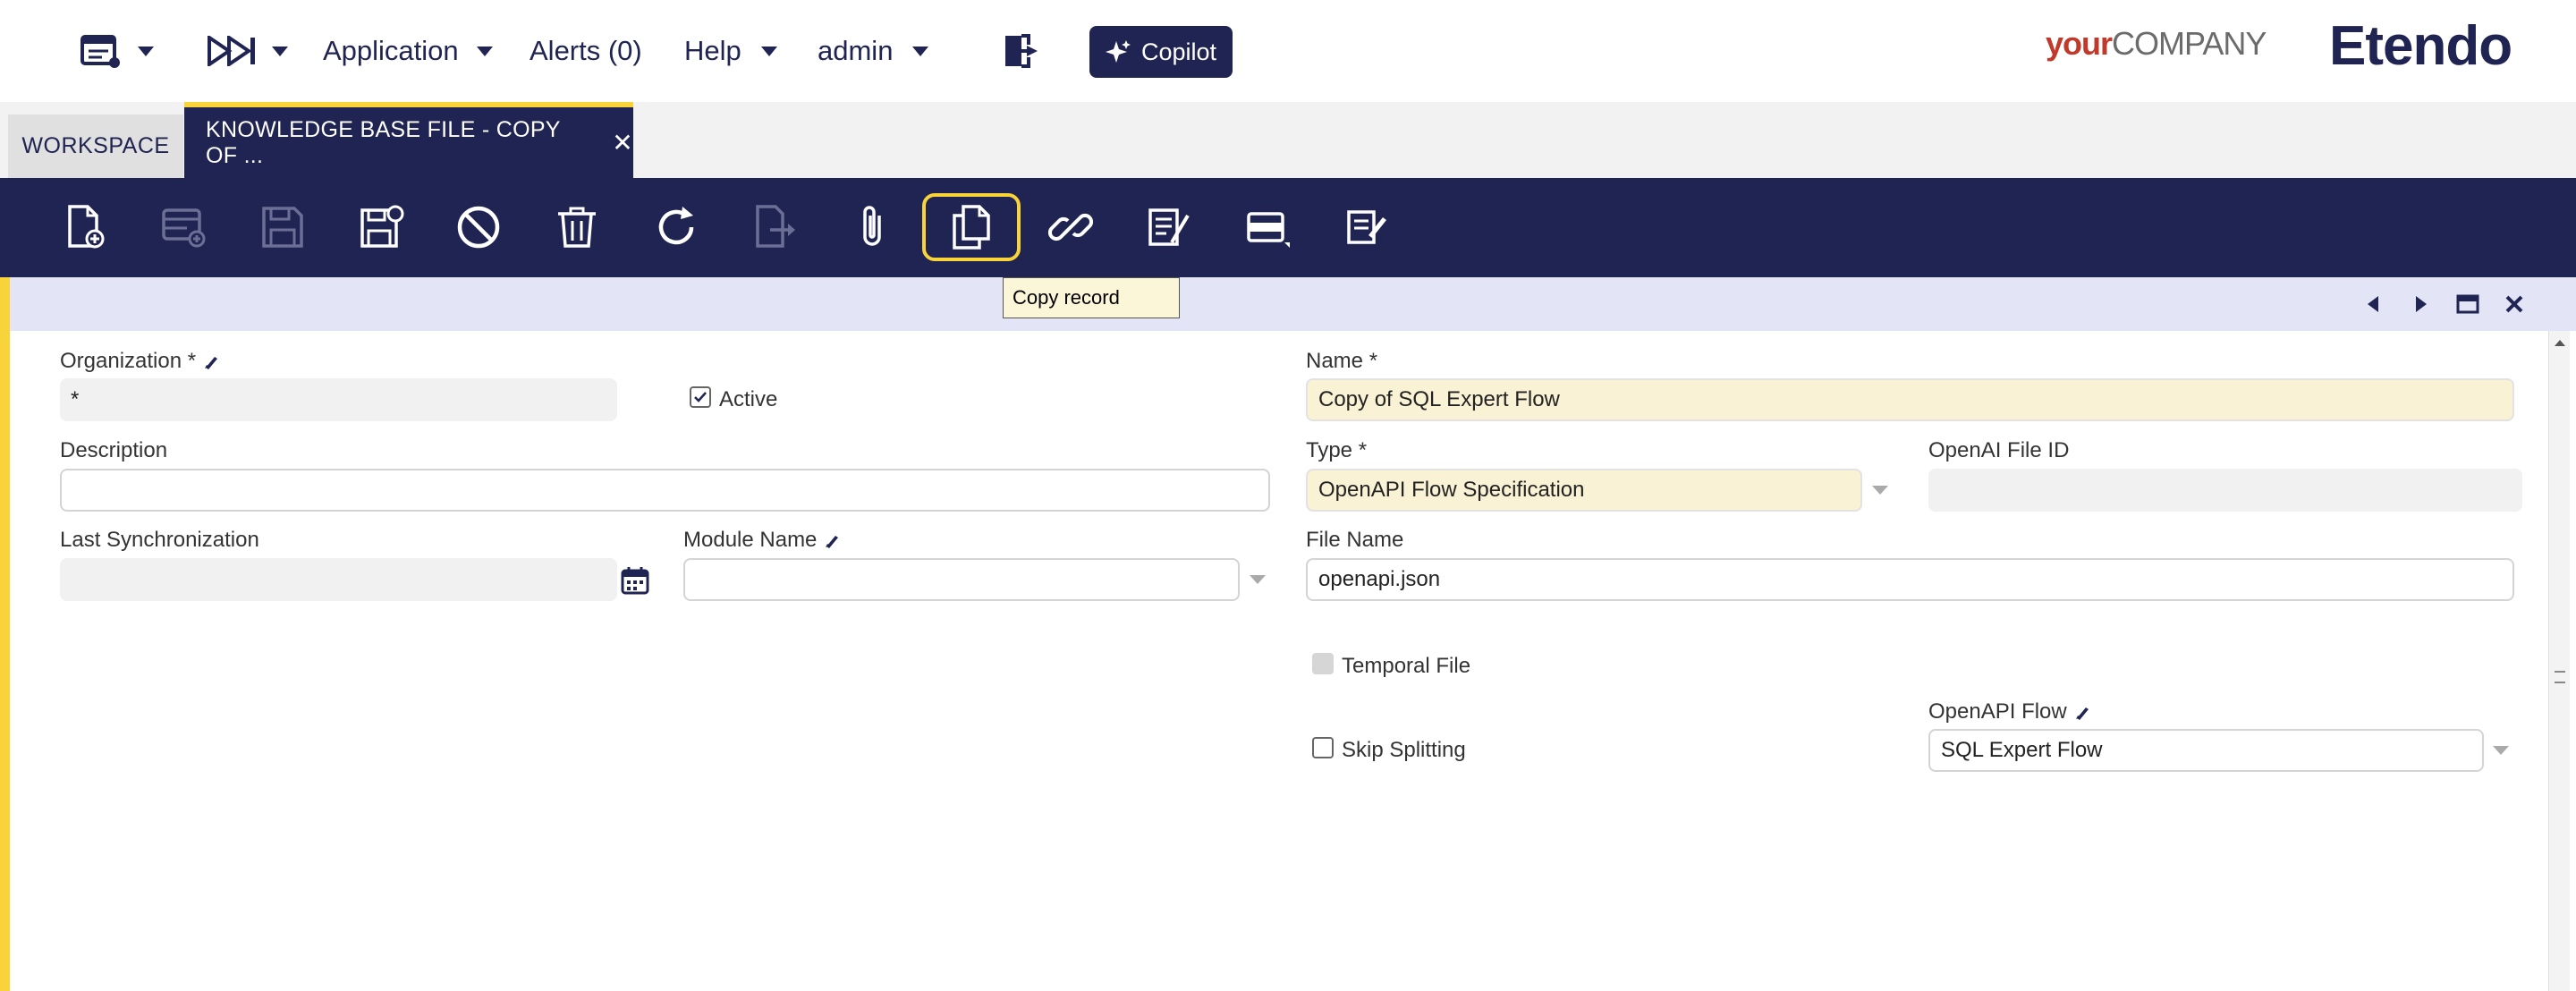 This screenshot has width=2576, height=991. What do you see at coordinates (1910, 399) in the screenshot?
I see `name-field: Copy of SQL Expert Flow` at bounding box center [1910, 399].